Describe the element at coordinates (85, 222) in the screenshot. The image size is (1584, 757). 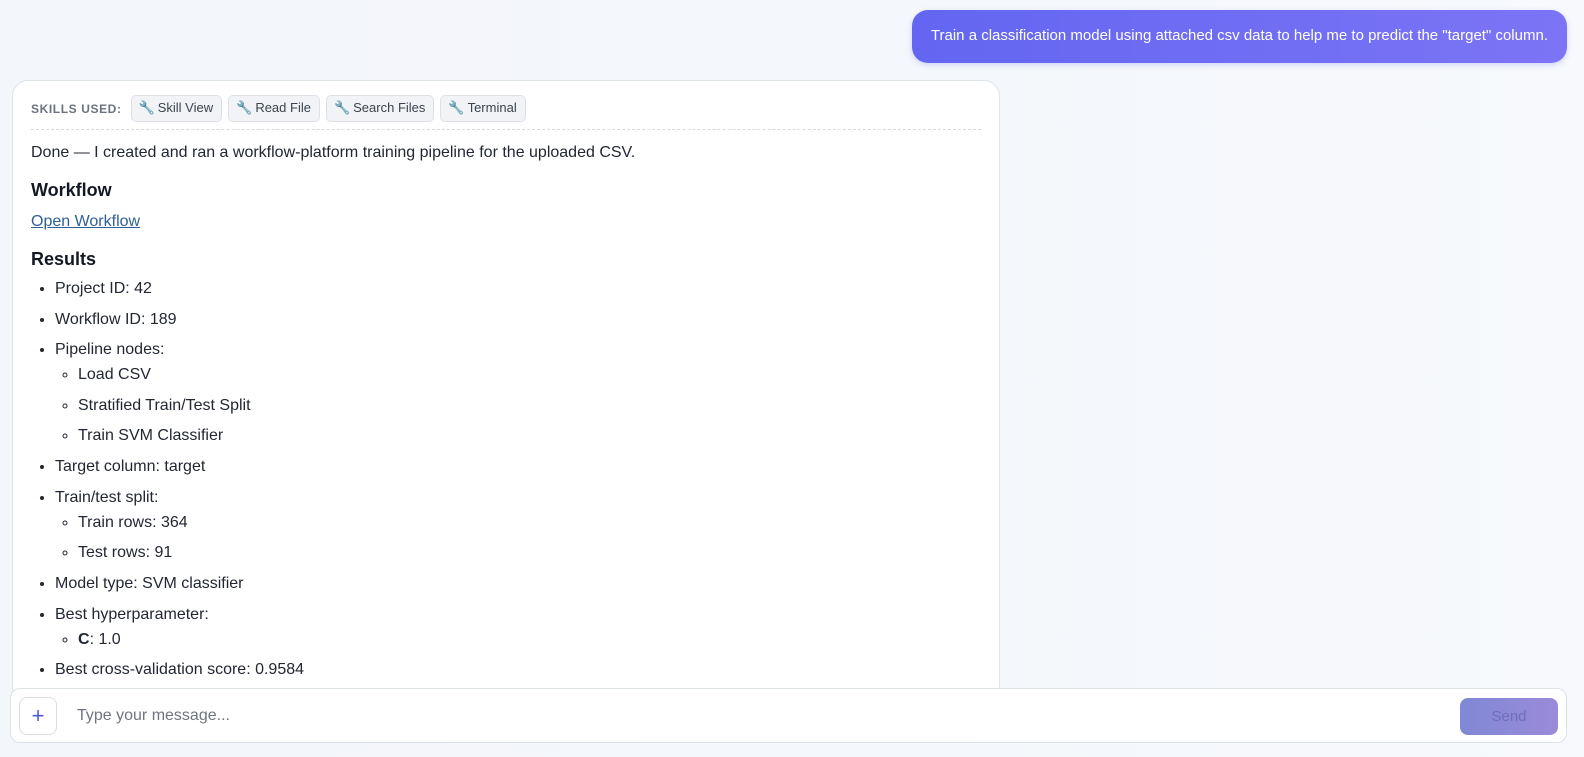
I see `open-workflow-link: Open Workflow` at that location.